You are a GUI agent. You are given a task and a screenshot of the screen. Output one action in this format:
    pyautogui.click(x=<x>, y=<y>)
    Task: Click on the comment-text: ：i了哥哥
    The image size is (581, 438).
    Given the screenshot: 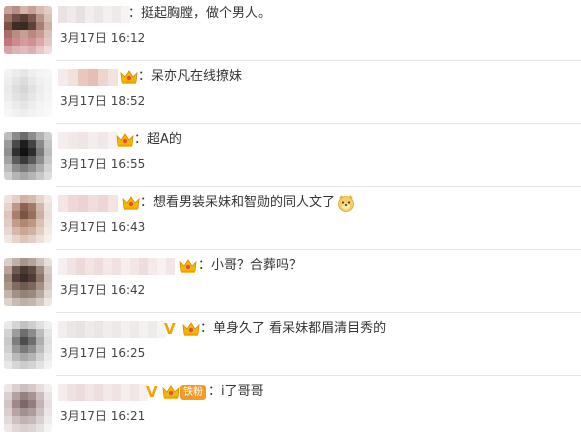 What is the action you would take?
    pyautogui.click(x=236, y=391)
    